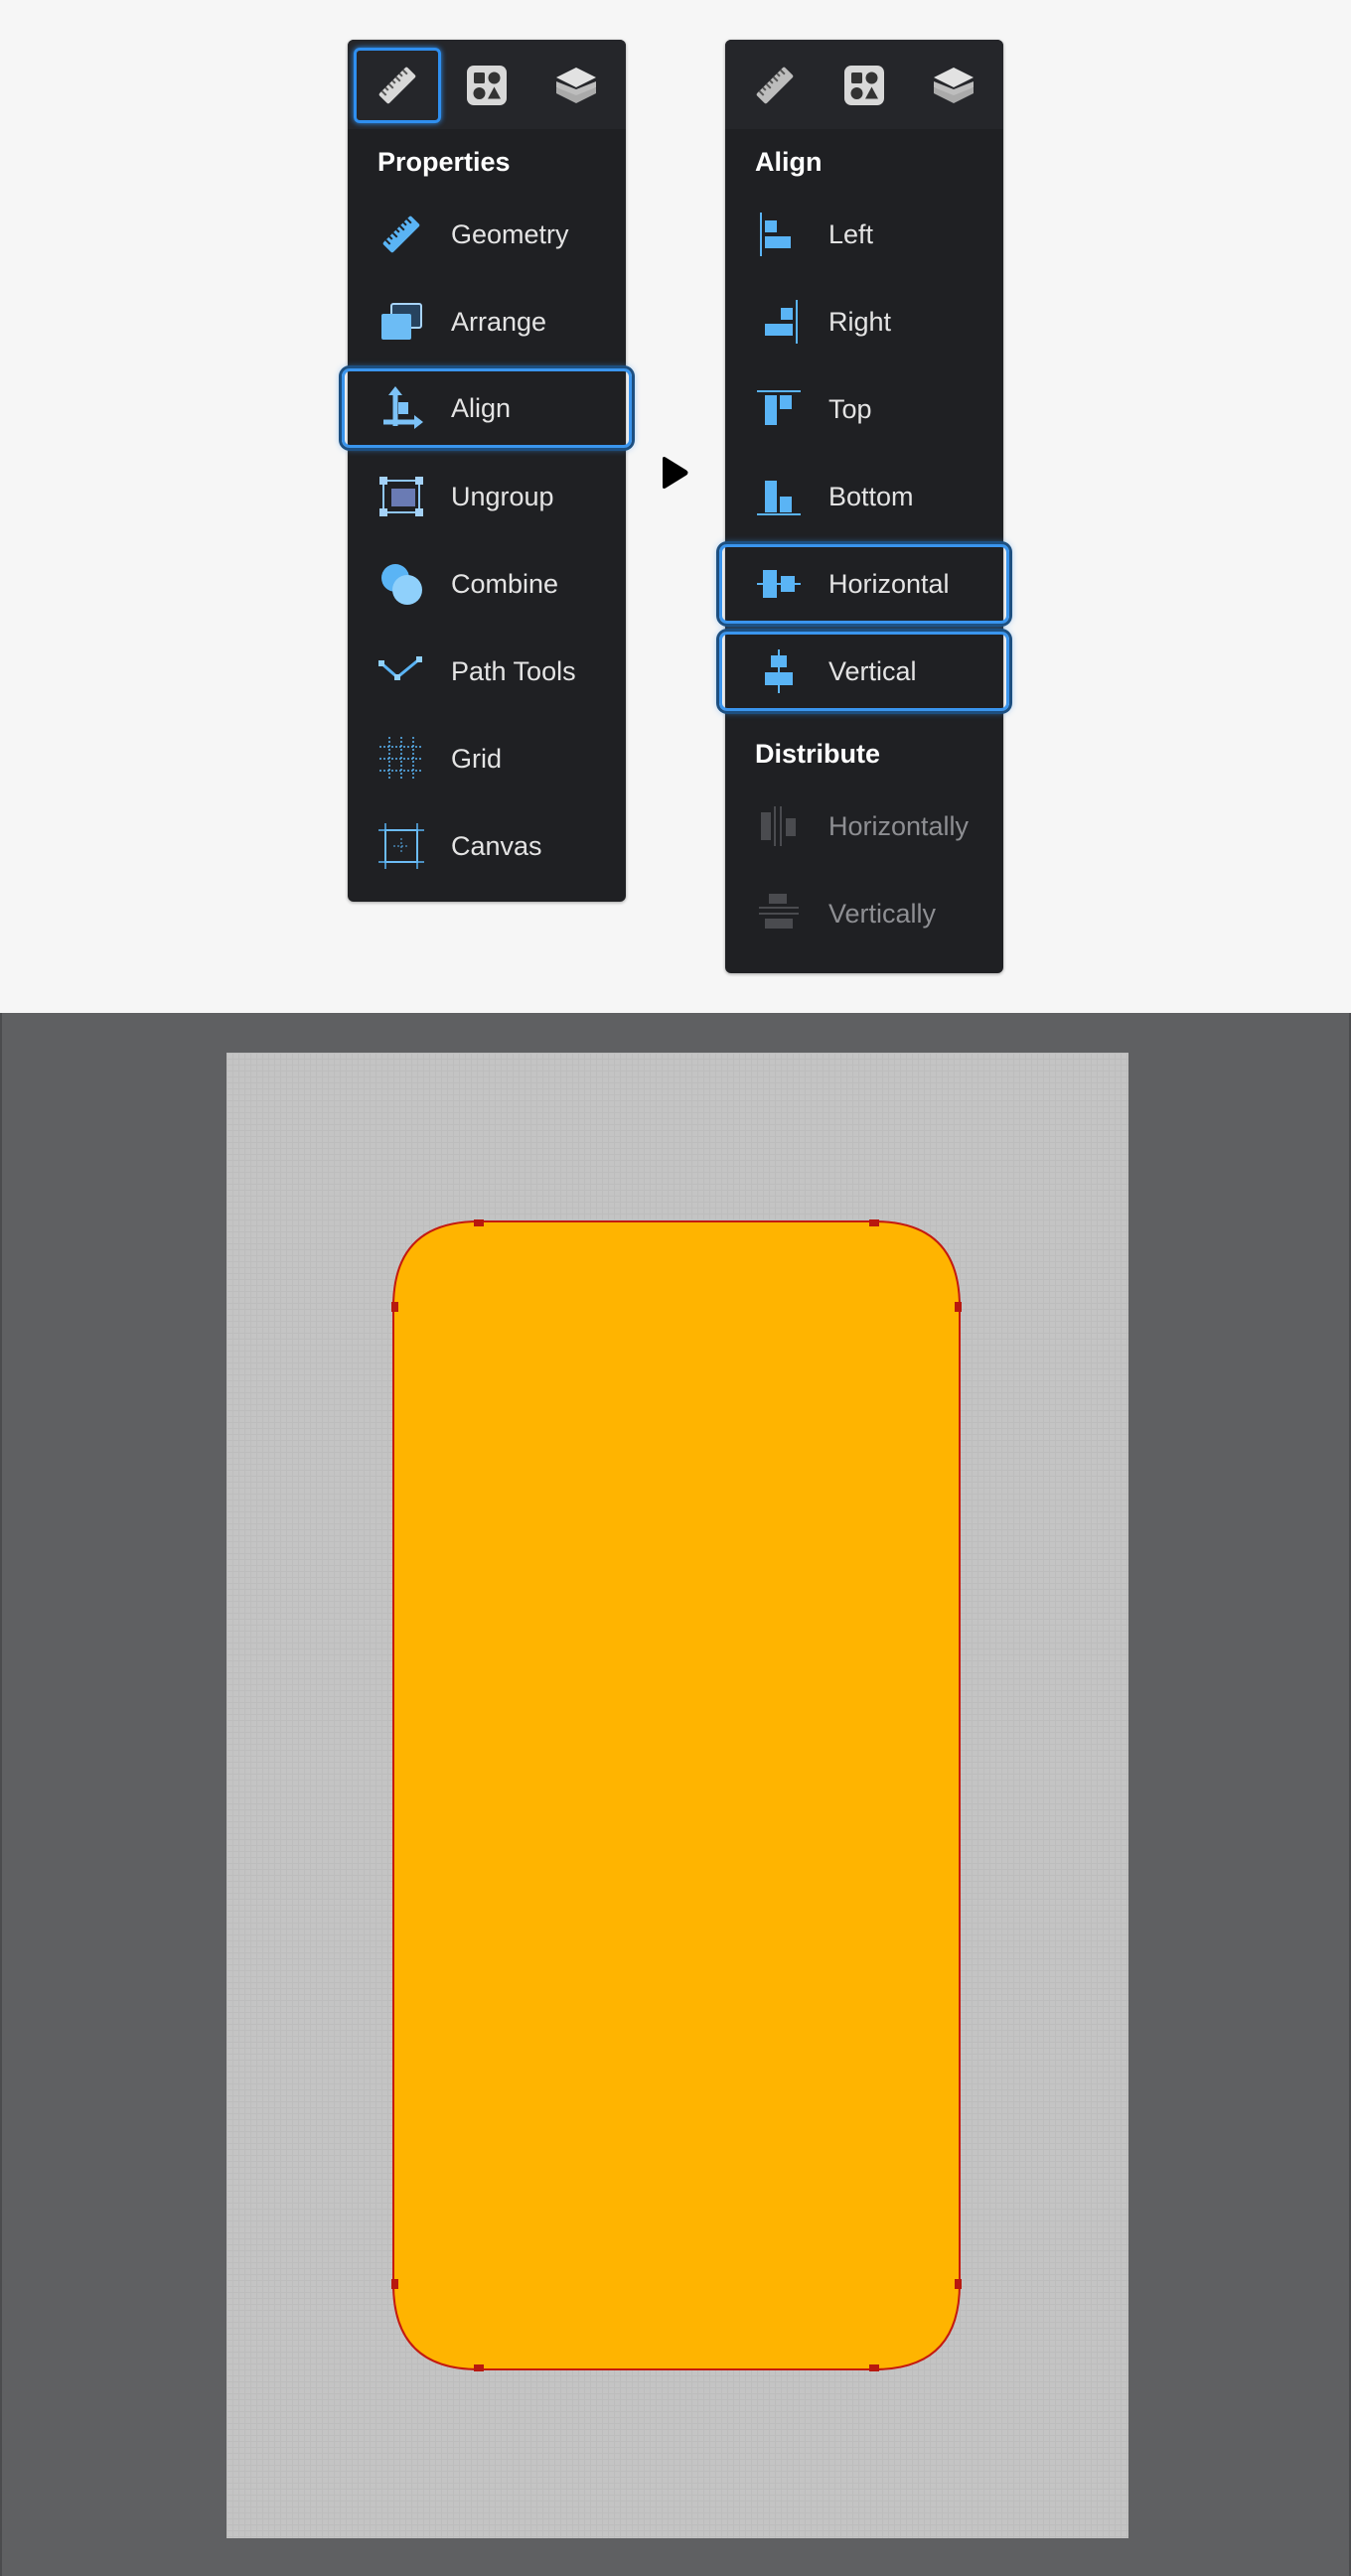 The height and width of the screenshot is (2576, 1351). What do you see at coordinates (675, 473) in the screenshot?
I see `play-arrow-icon` at bounding box center [675, 473].